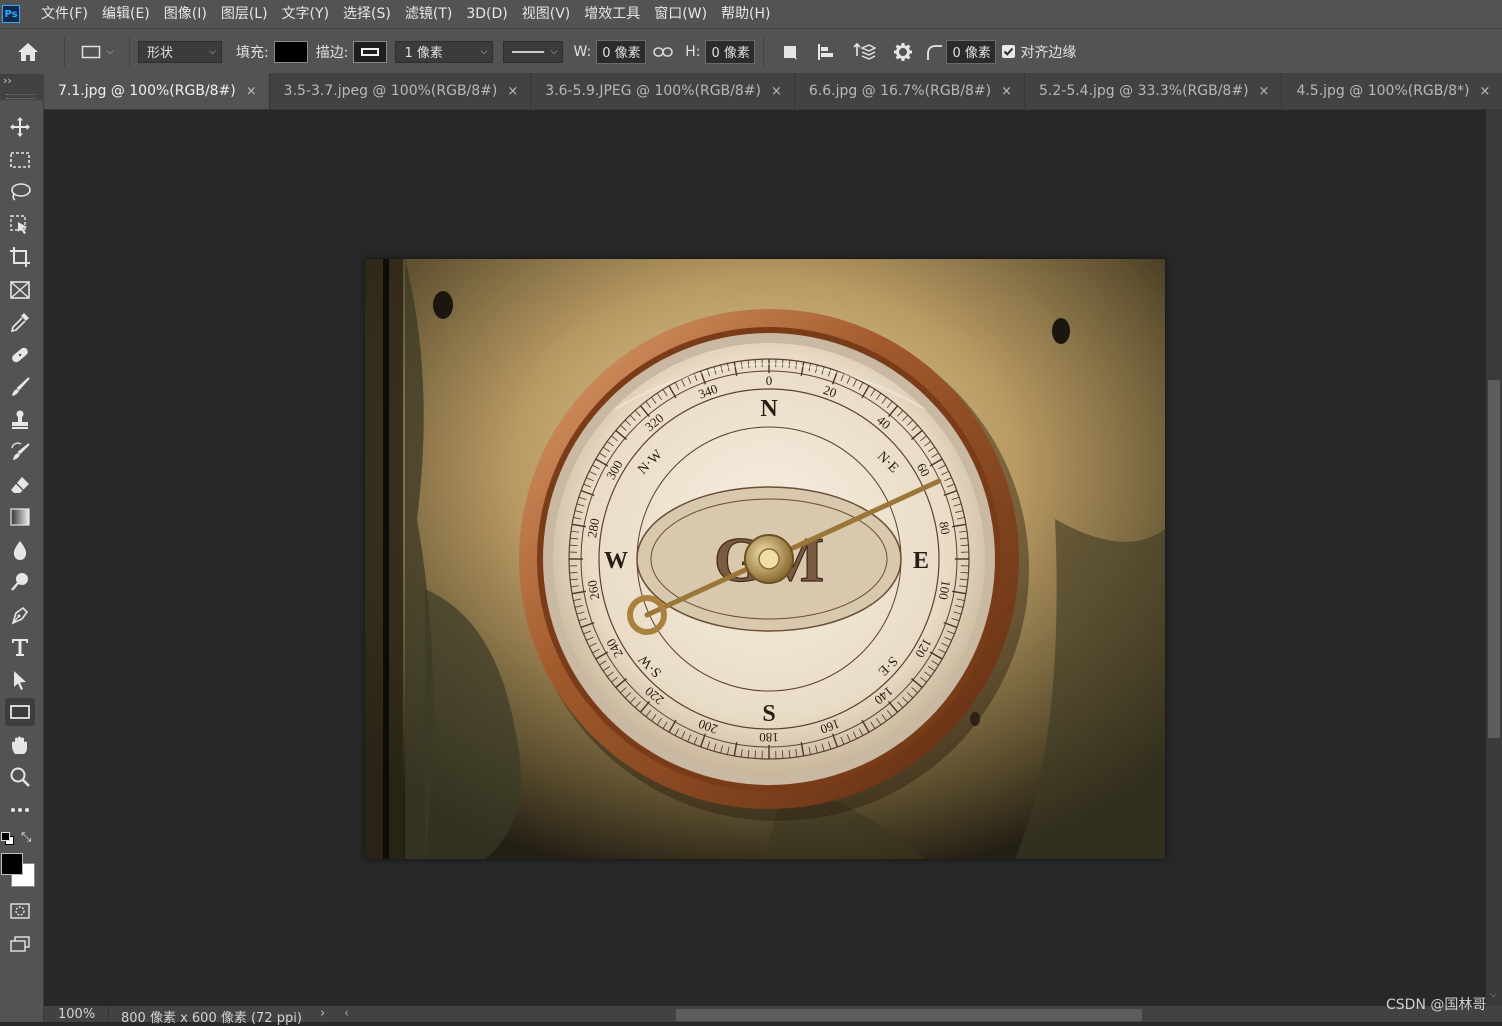  Describe the element at coordinates (971, 52) in the screenshot. I see `corner-radius-input: 0 像素` at that location.